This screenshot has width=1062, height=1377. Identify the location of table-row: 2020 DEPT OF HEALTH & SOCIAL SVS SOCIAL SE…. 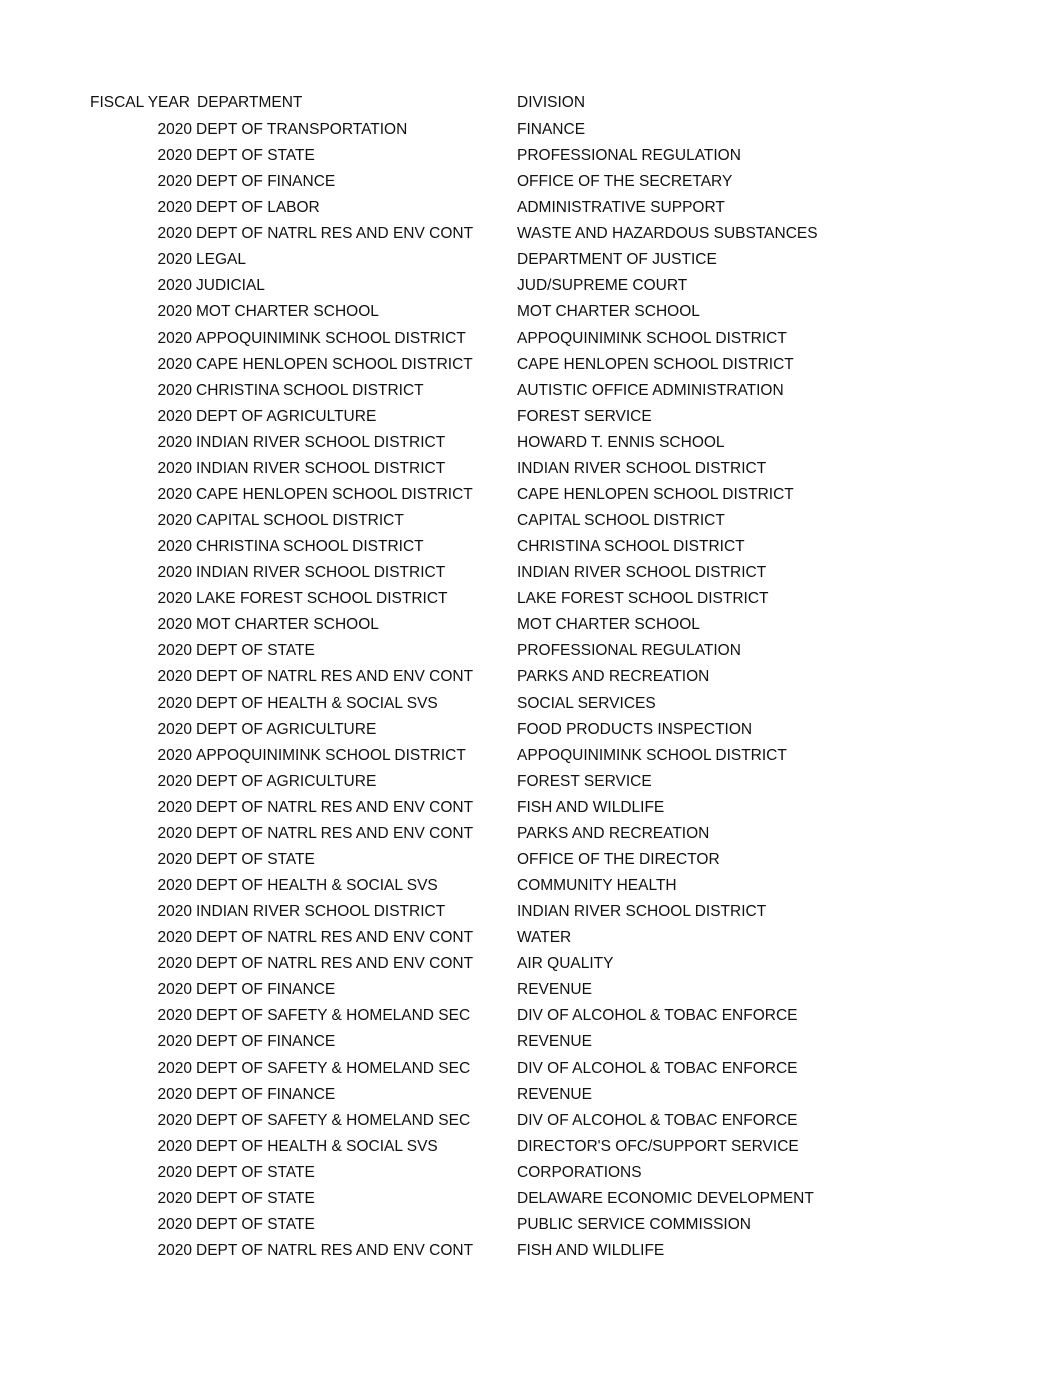
(531, 704).